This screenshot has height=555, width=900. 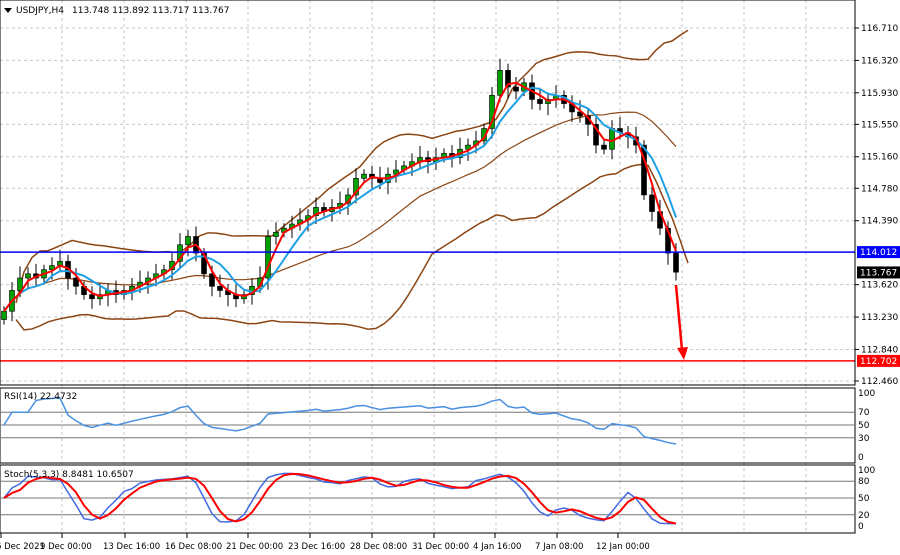 I want to click on svg-text: 114.012, so click(x=878, y=253).